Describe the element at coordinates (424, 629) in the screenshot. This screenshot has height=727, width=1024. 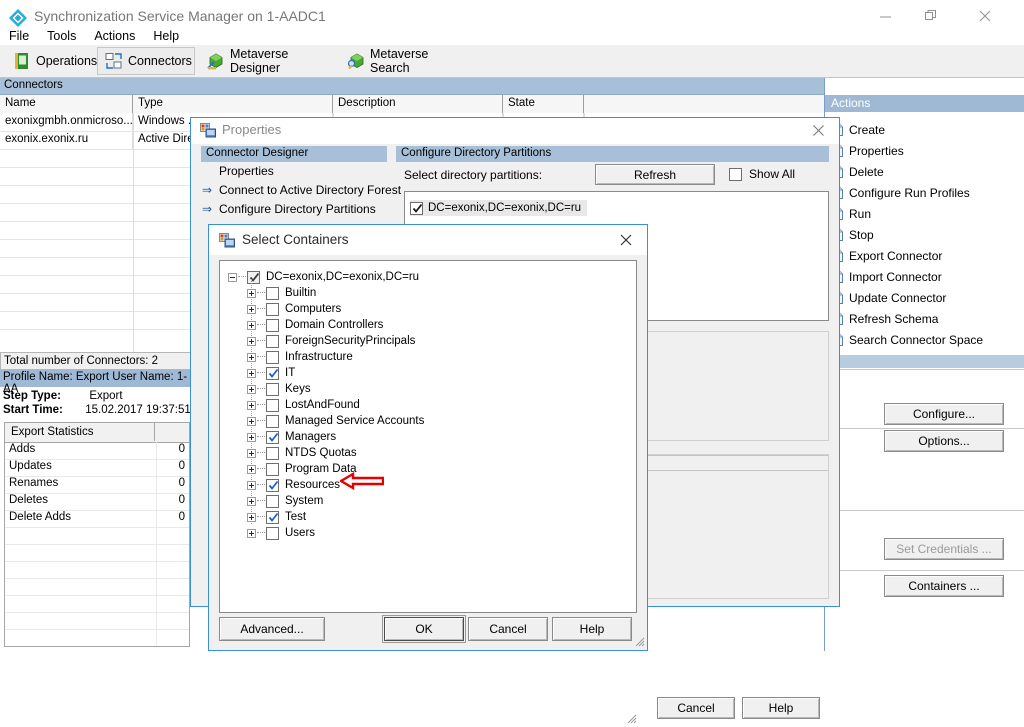
I see `ok-button: OK` at that location.